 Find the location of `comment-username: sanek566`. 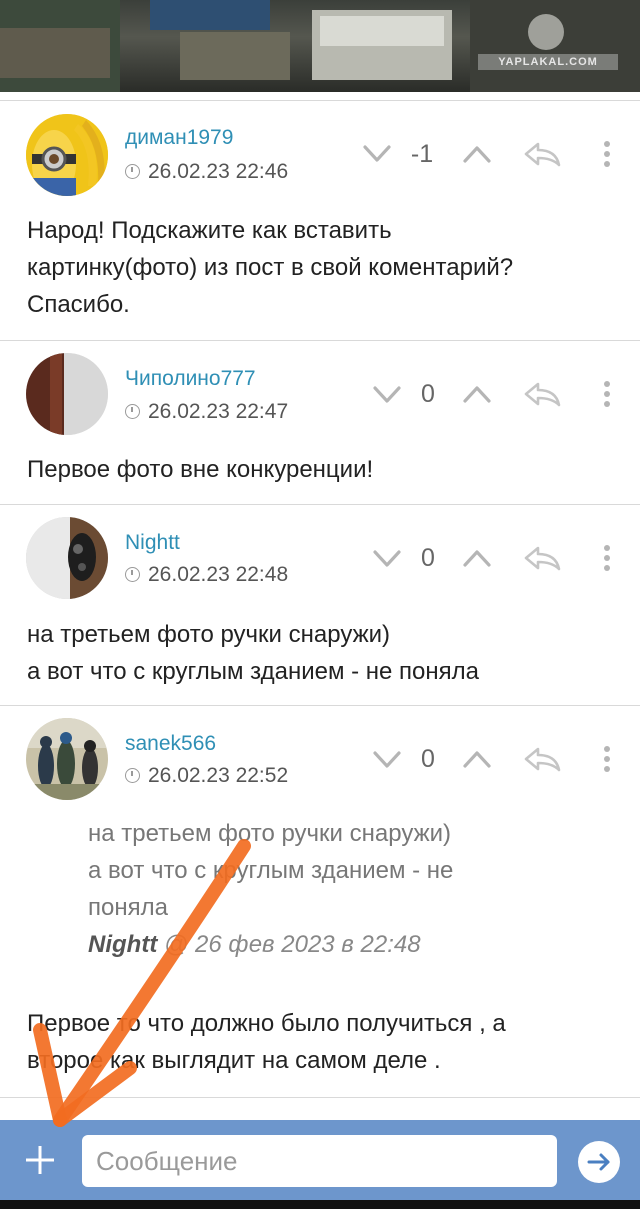

comment-username: sanek566 is located at coordinates (170, 744).